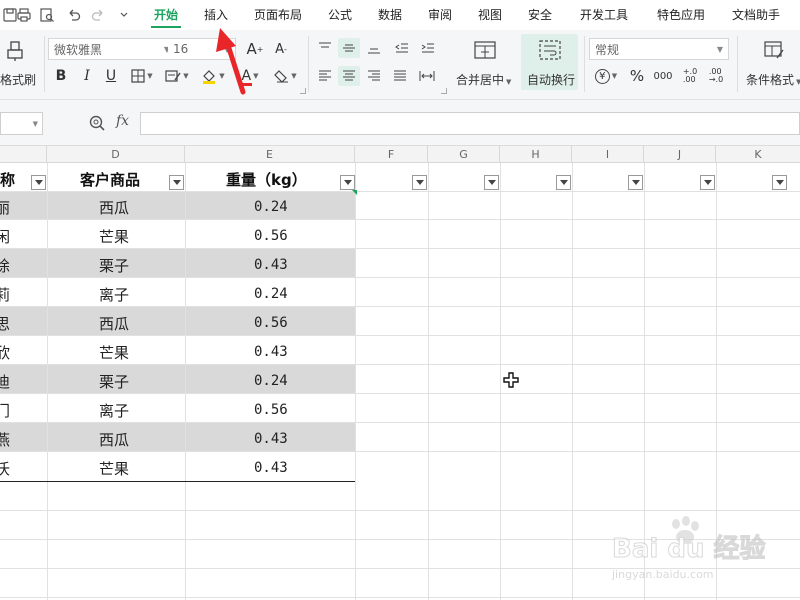 The image size is (800, 600). Describe the element at coordinates (21, 123) in the screenshot. I see `name-box: ▼` at that location.